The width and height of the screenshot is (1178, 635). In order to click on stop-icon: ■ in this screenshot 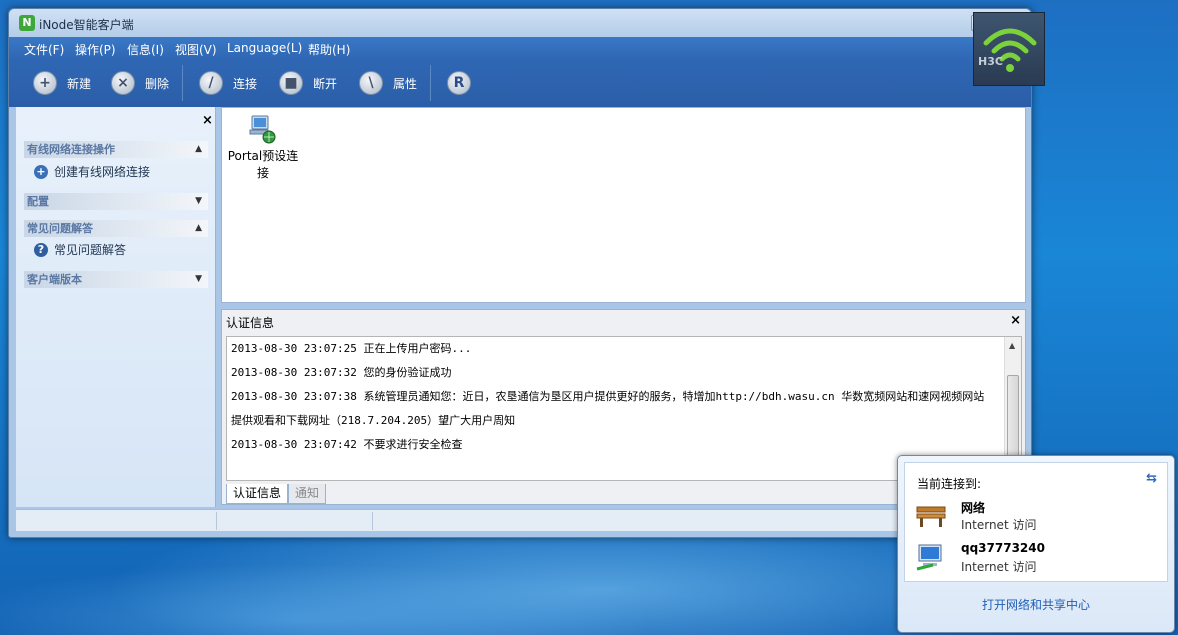, I will do `click(291, 83)`.